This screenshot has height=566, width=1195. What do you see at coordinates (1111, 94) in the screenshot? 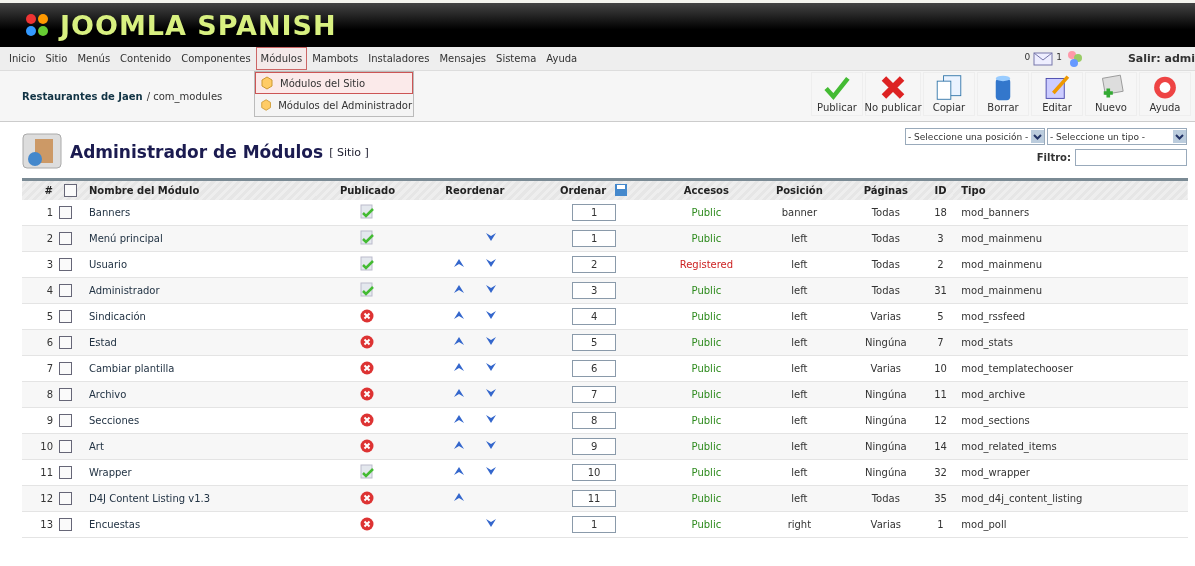
I see `new-toolbar-button: Nuevo` at bounding box center [1111, 94].